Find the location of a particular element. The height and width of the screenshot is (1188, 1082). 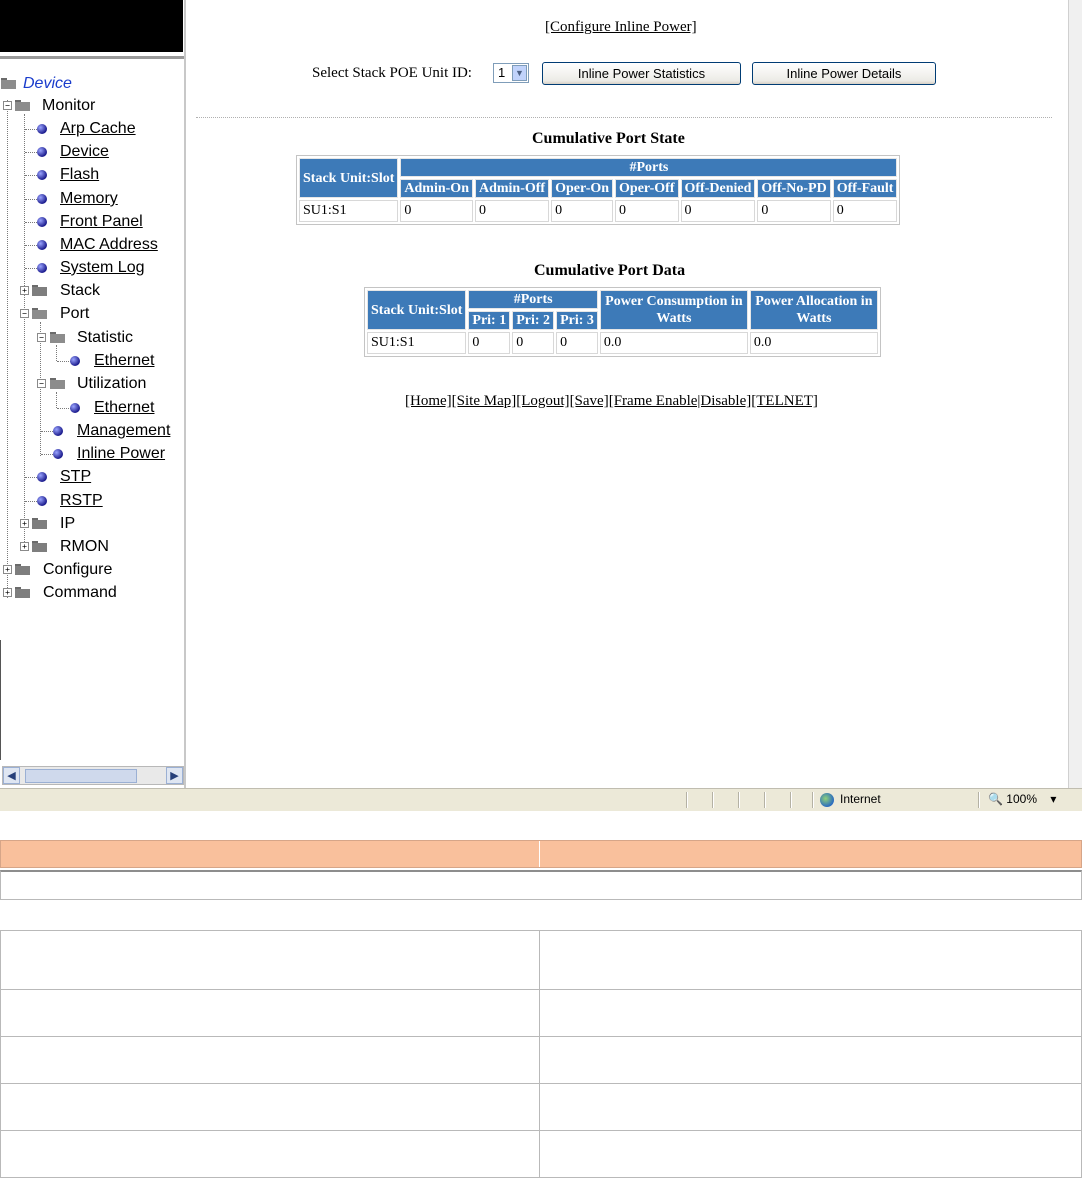

tree-link: Inline Power is located at coordinates (121, 454).